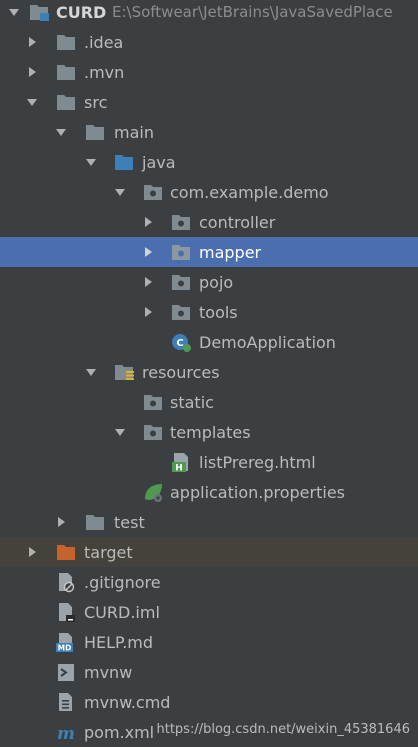 This screenshot has height=747, width=418. I want to click on excluded-folder-icon, so click(66, 552).